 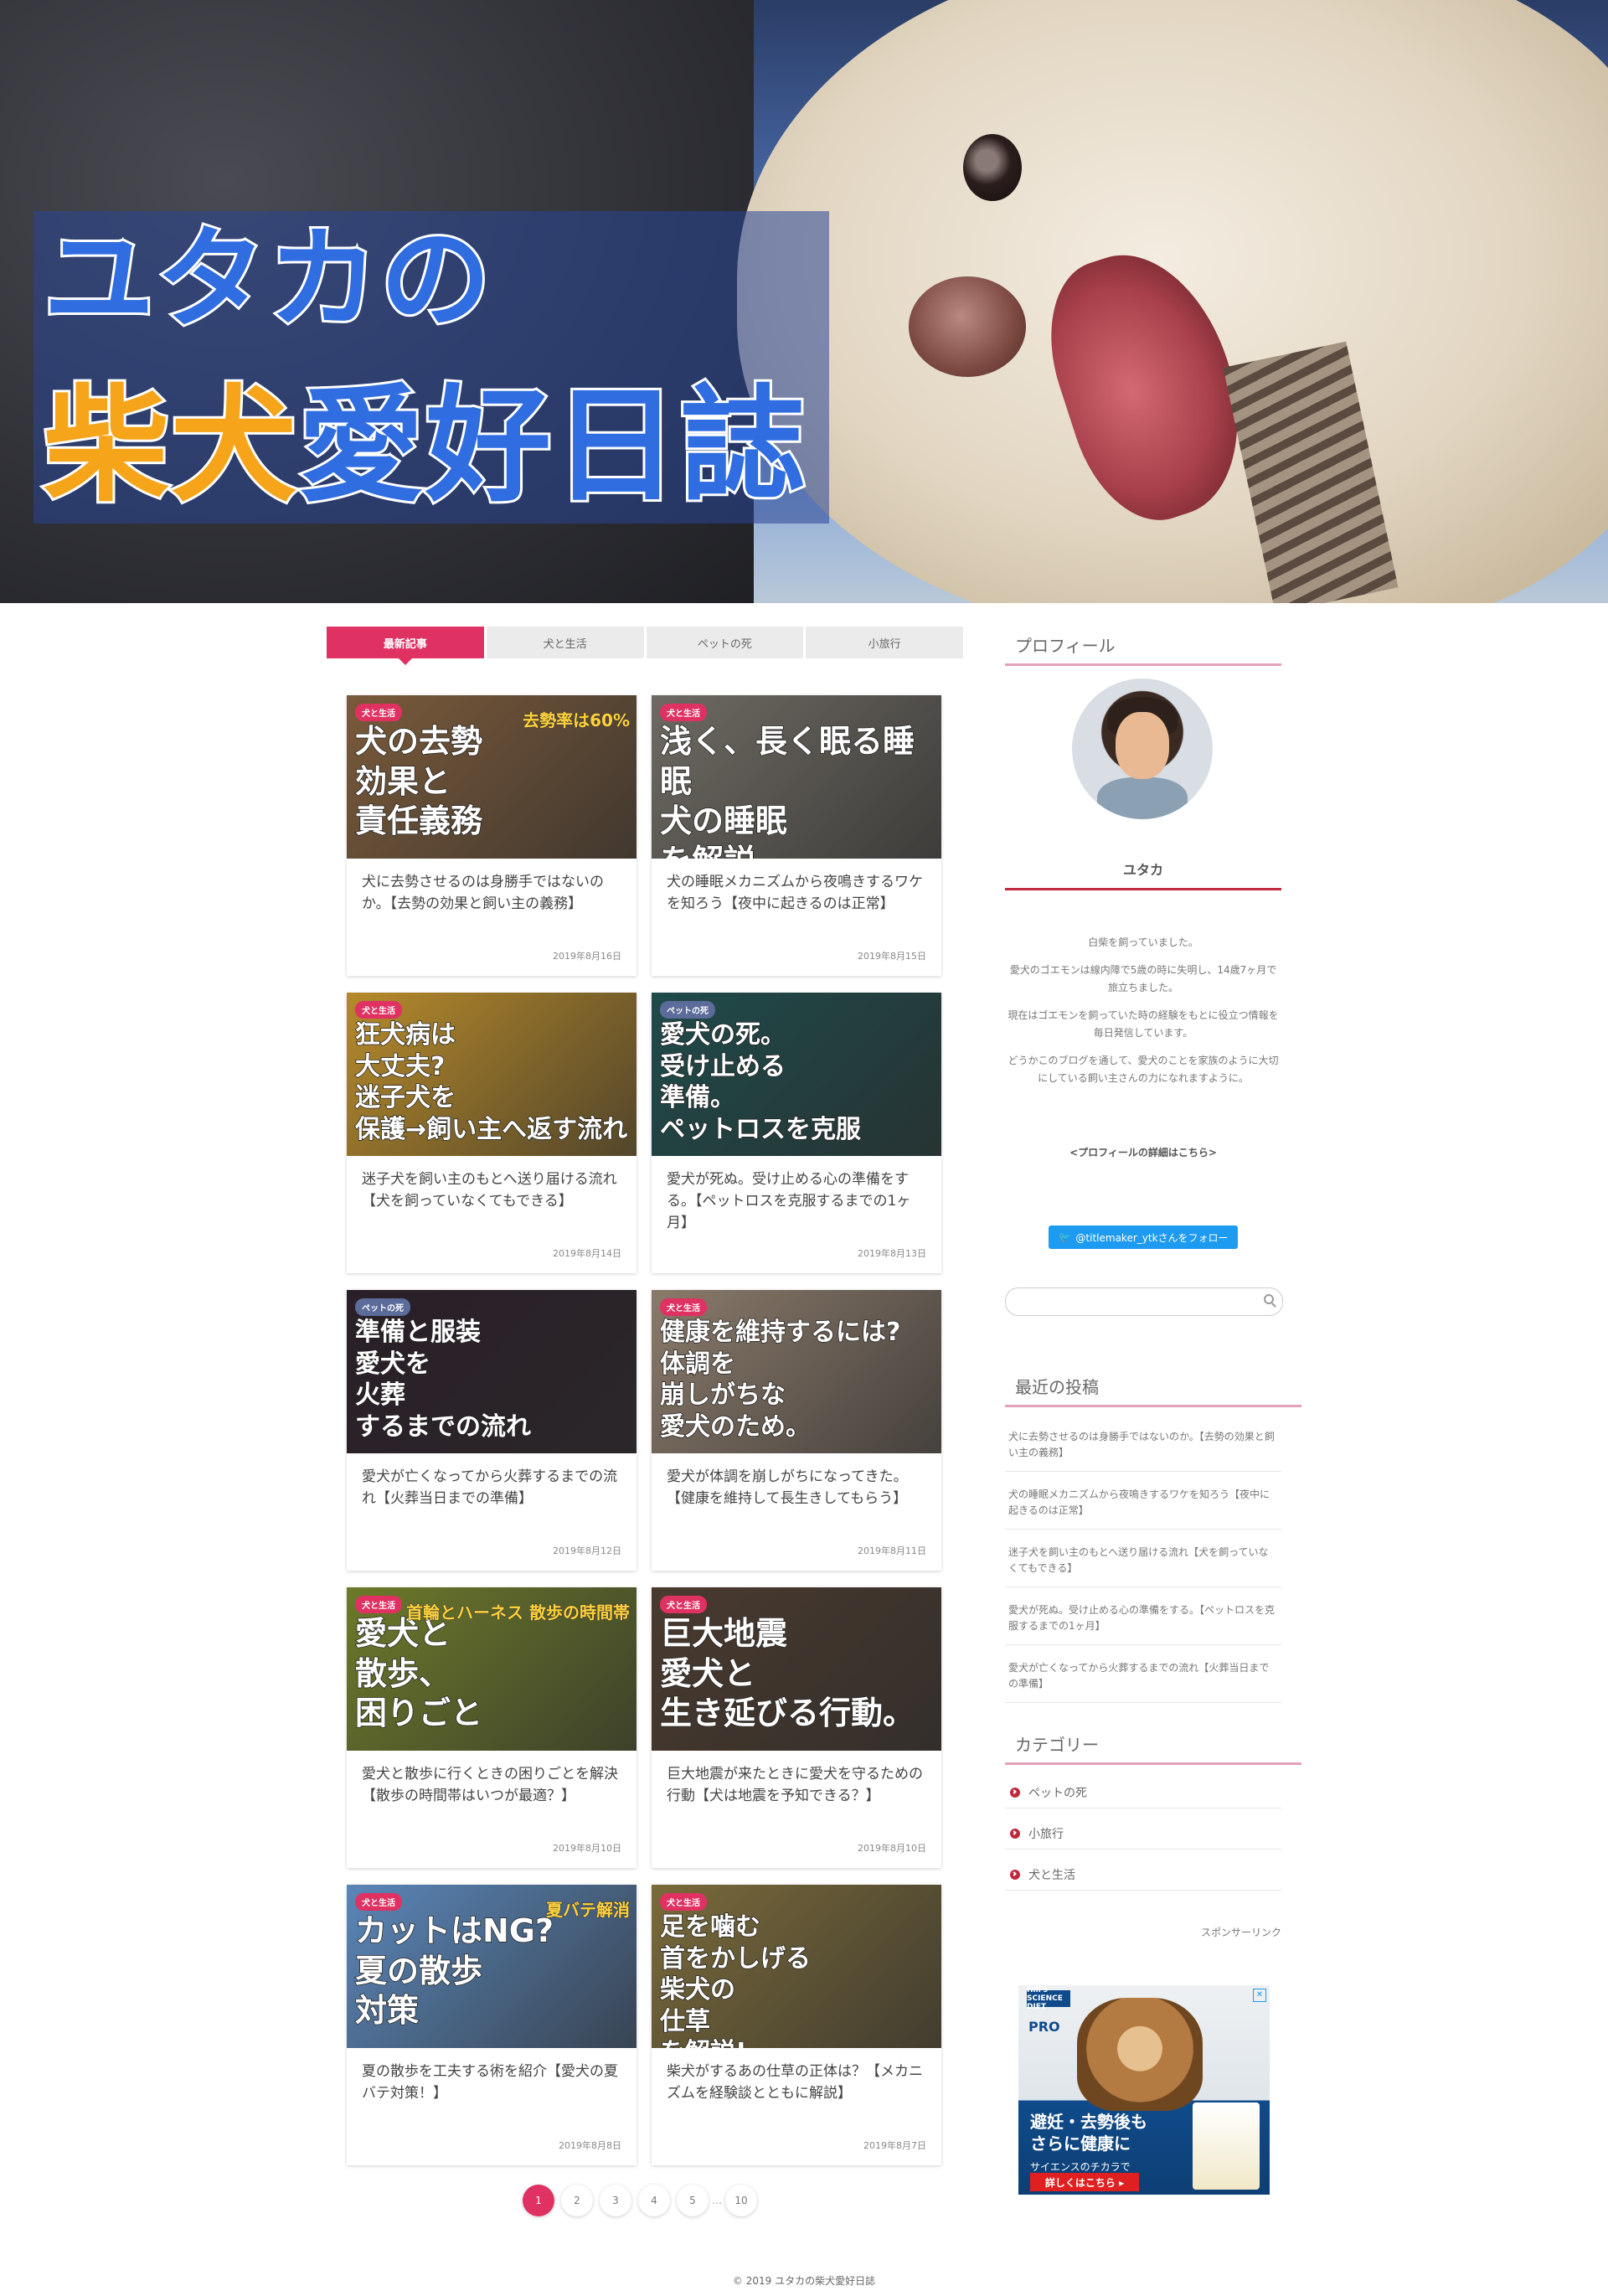 I want to click on article-date: 2019年8月11日, so click(x=892, y=1550).